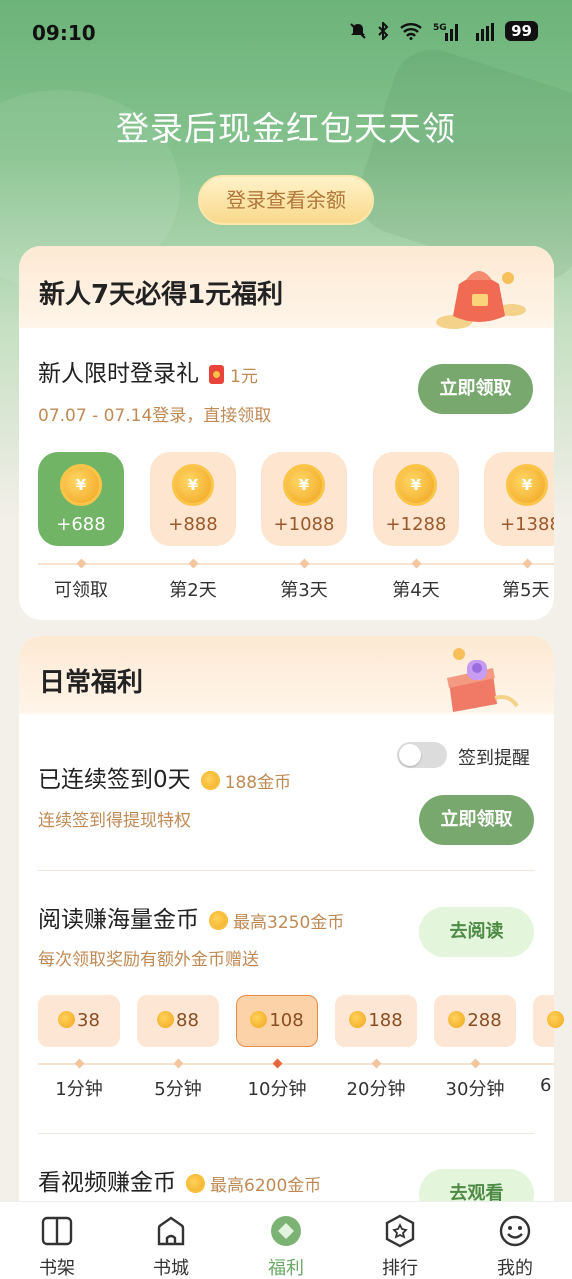 The height and width of the screenshot is (1279, 572). What do you see at coordinates (193, 590) in the screenshot?
I see `day-label: 第2天` at bounding box center [193, 590].